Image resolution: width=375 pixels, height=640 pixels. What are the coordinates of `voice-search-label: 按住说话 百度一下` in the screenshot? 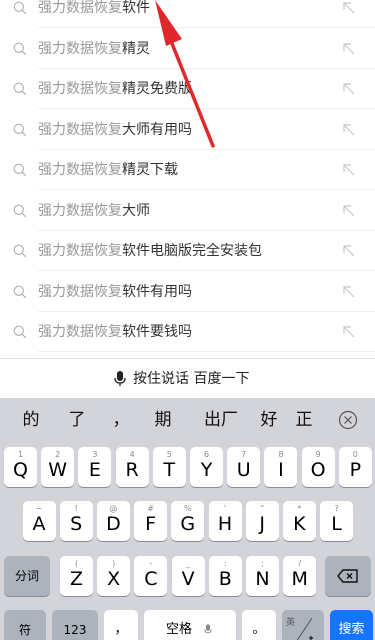 It's located at (191, 379).